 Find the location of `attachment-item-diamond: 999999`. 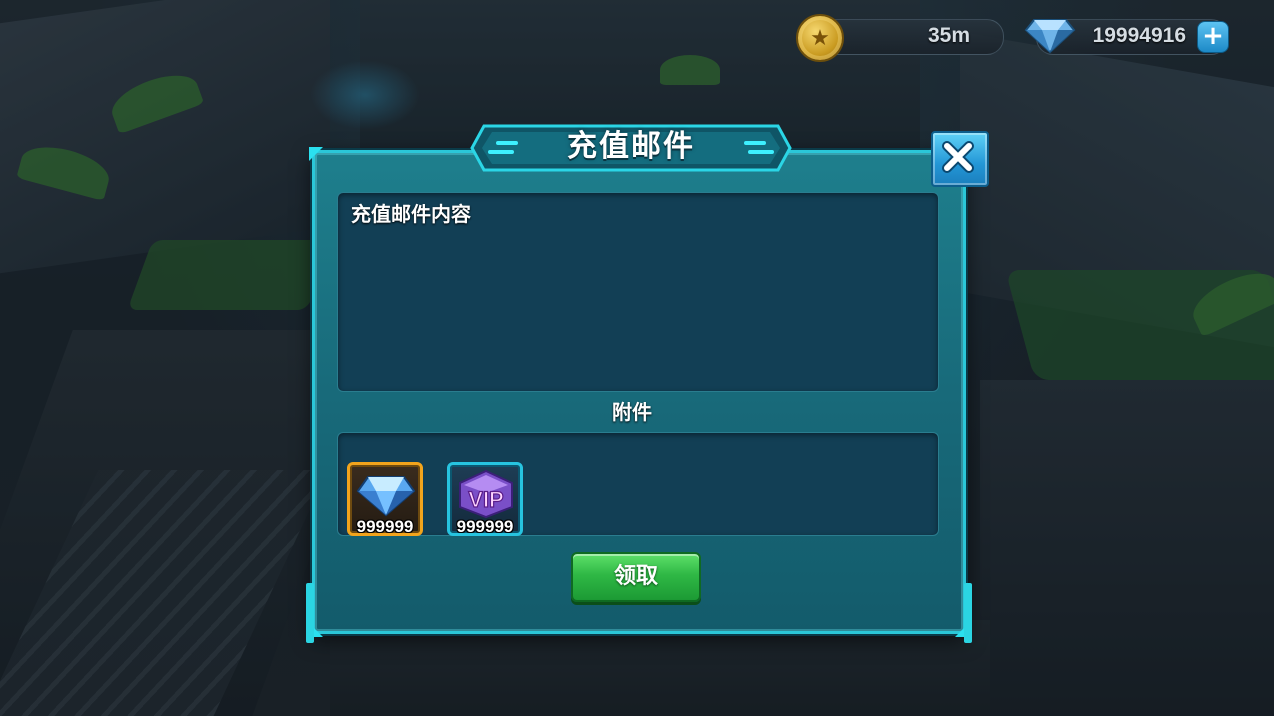

attachment-item-diamond: 999999 is located at coordinates (385, 499).